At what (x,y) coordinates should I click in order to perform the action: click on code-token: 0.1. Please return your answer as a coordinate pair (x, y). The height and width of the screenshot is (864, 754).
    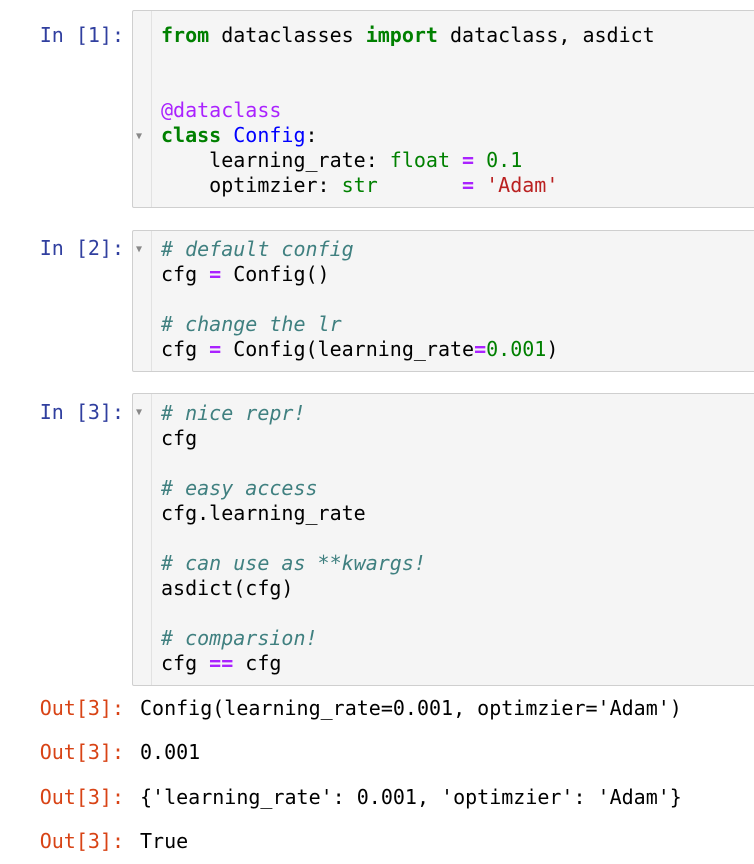
    Looking at the image, I should click on (504, 160).